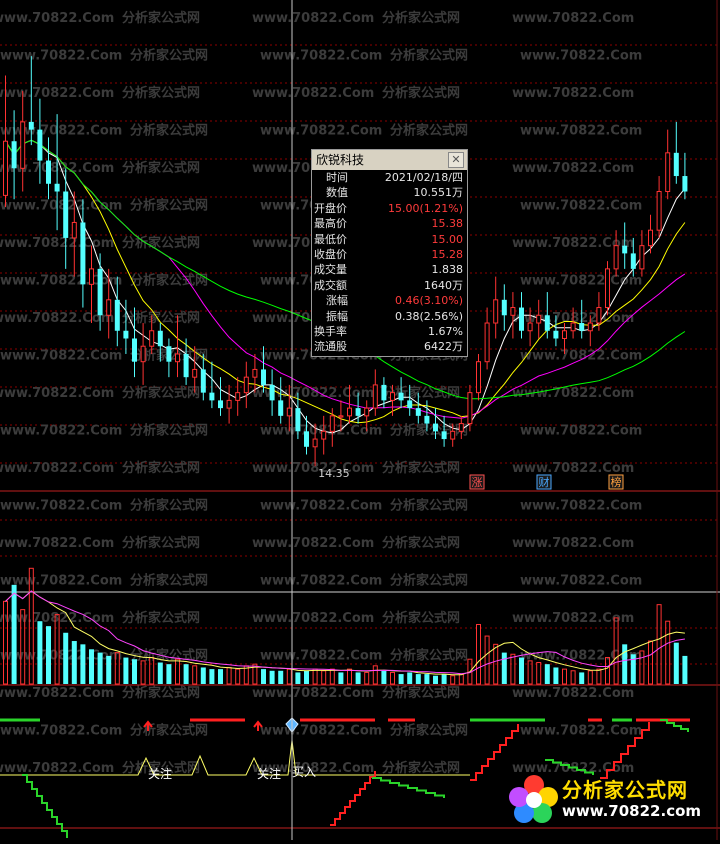  Describe the element at coordinates (423, 177) in the screenshot. I see `info-value: 2021/02/18/四` at that location.